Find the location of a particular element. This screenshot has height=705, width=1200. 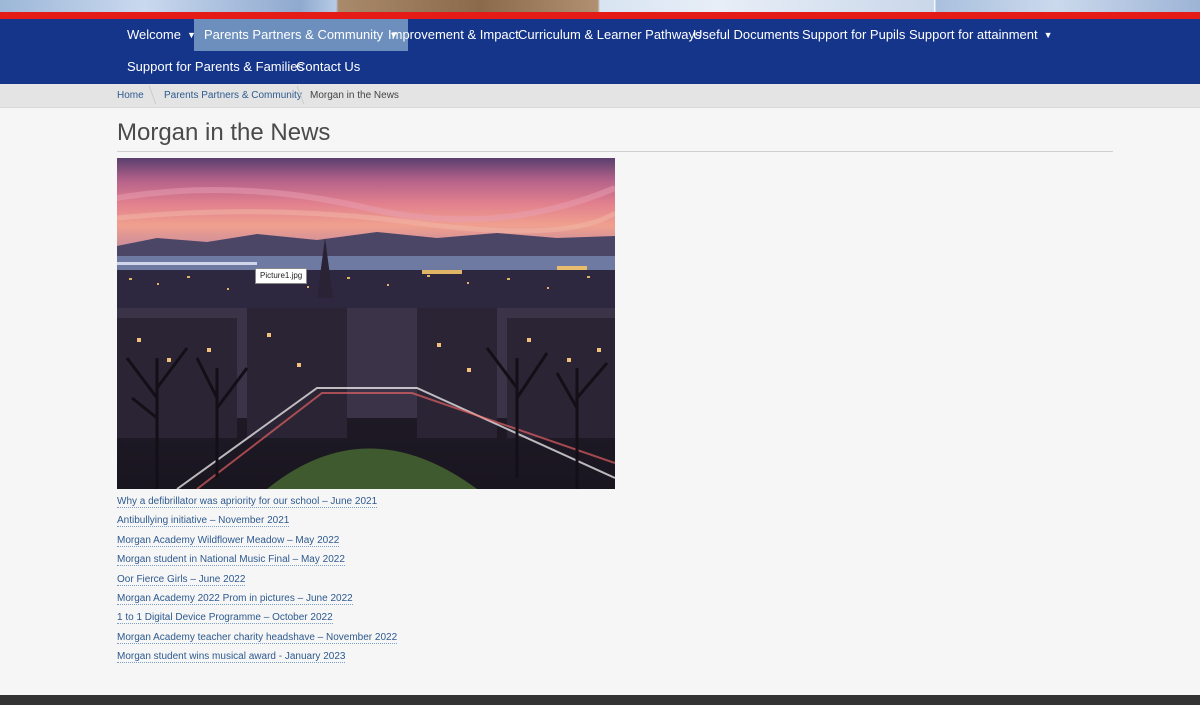

nav-item-label: Useful Documents is located at coordinates (746, 34).